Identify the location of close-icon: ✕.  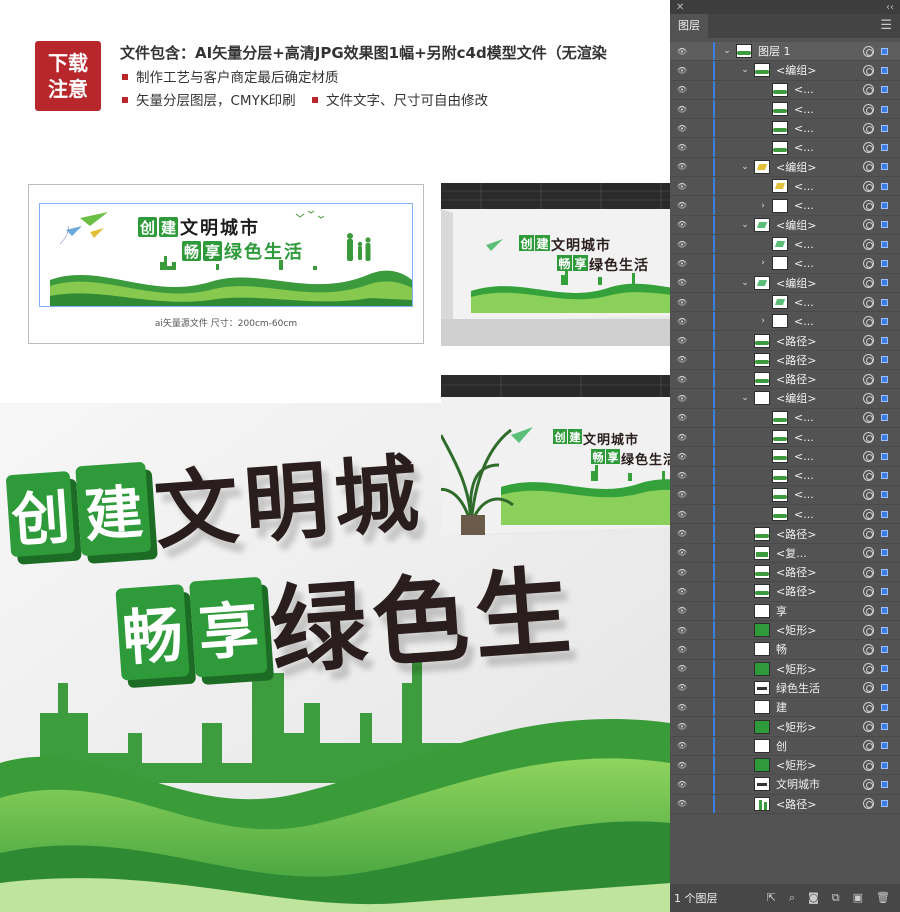
(680, 7).